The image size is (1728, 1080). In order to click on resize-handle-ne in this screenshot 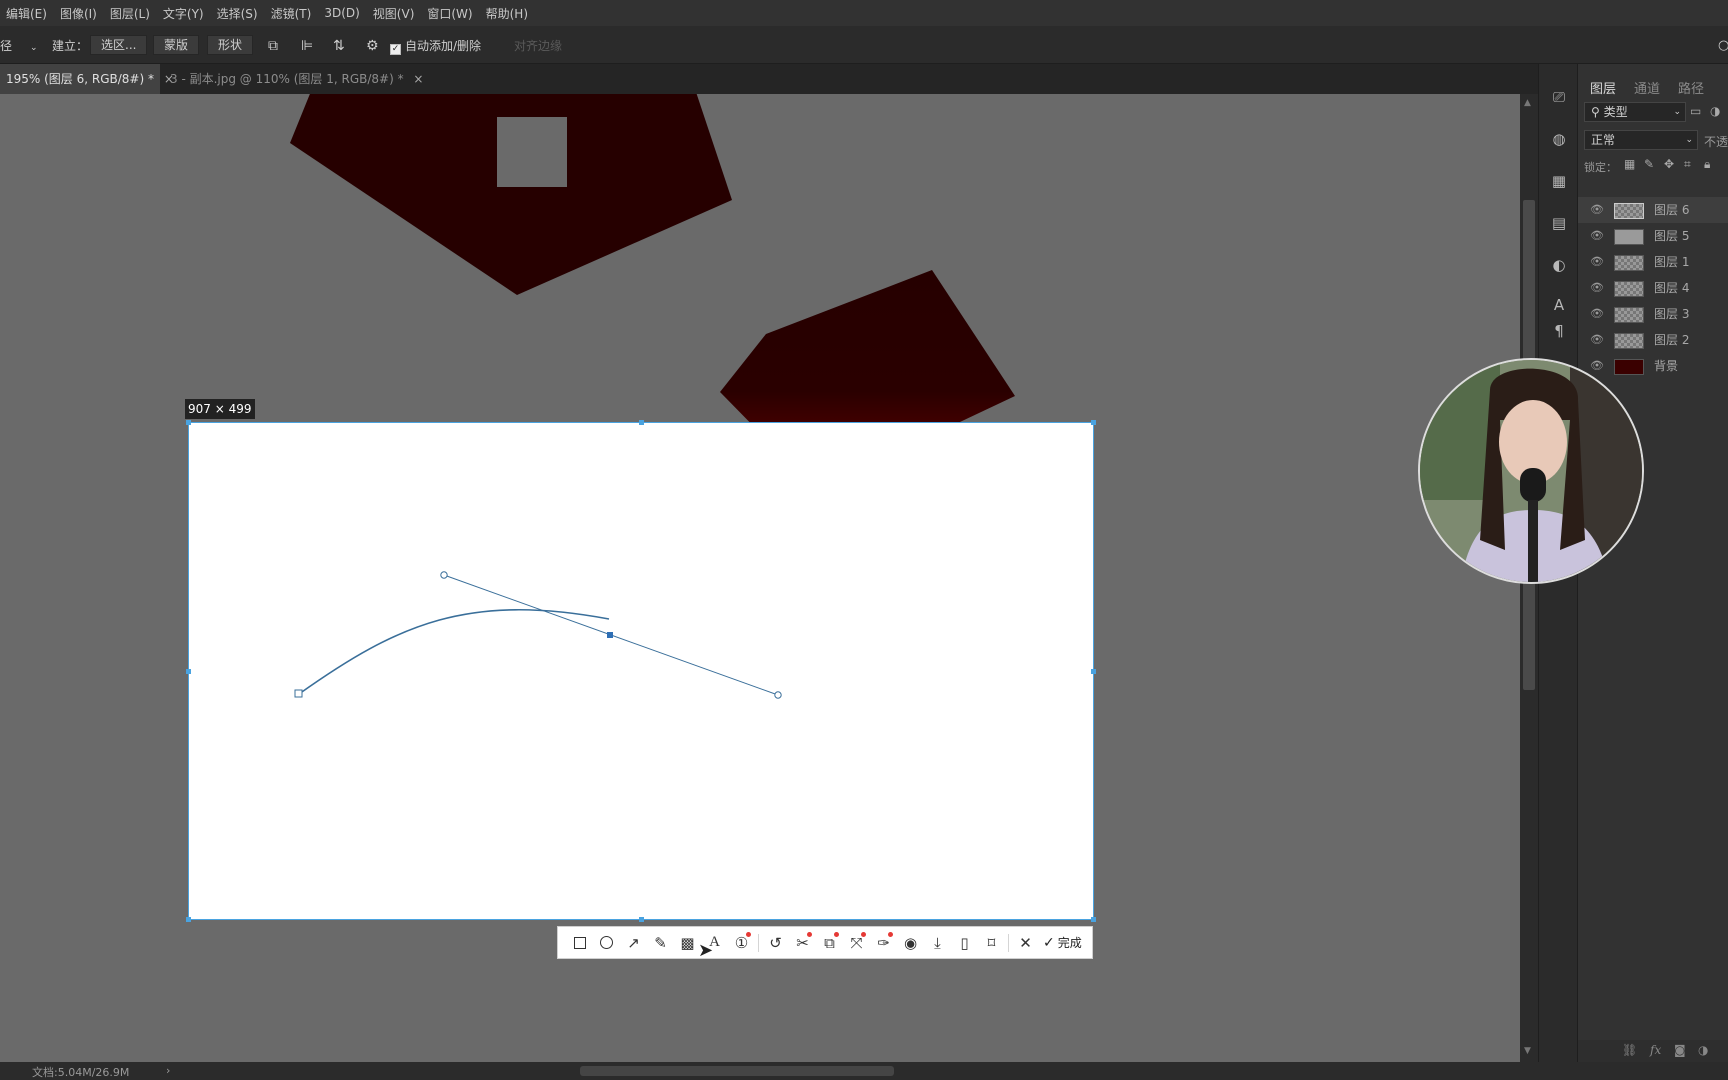, I will do `click(1093, 422)`.